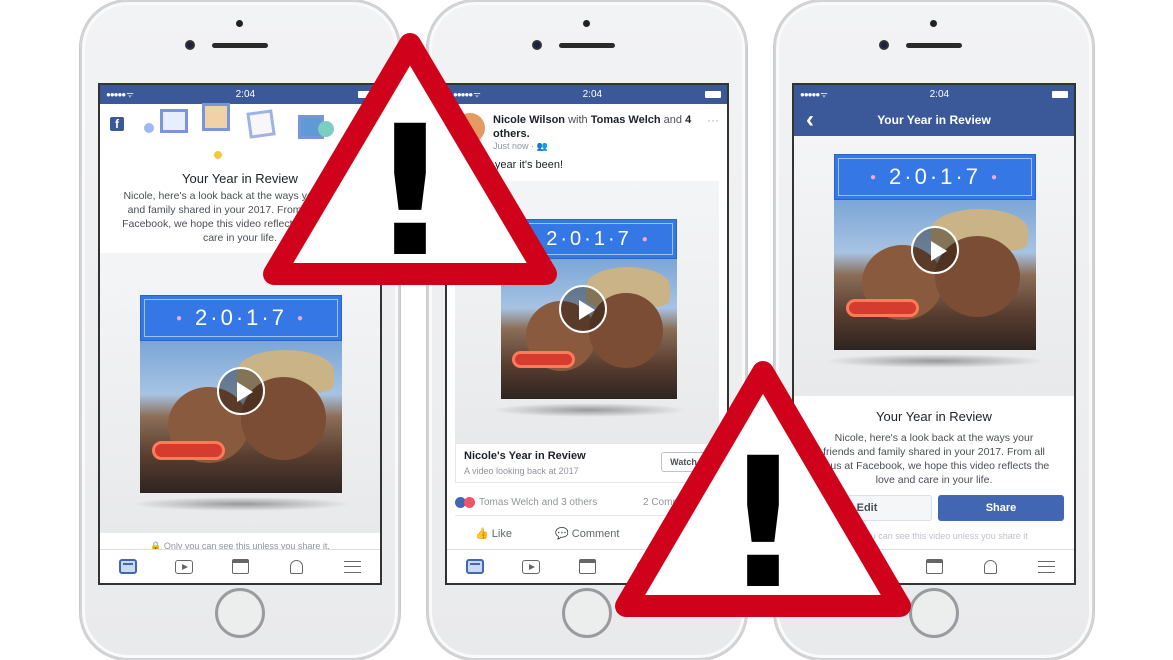 The image size is (1173, 660). Describe the element at coordinates (587, 533) in the screenshot. I see `comment-button: 💬 Comment` at that location.